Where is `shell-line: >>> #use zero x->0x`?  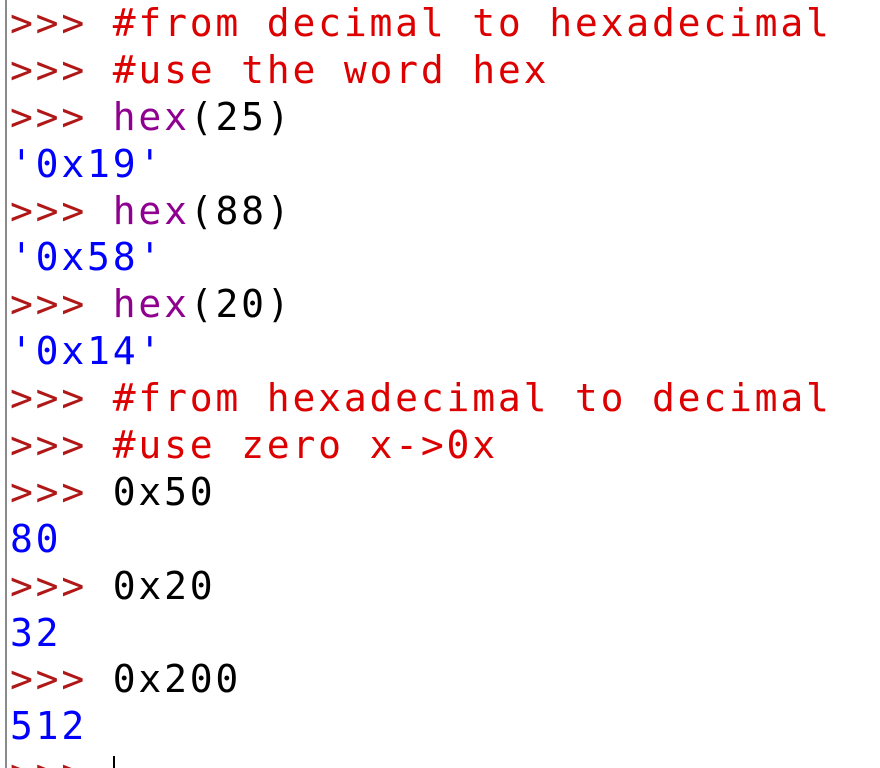 shell-line: >>> #use zero x->0x is located at coordinates (421, 445).